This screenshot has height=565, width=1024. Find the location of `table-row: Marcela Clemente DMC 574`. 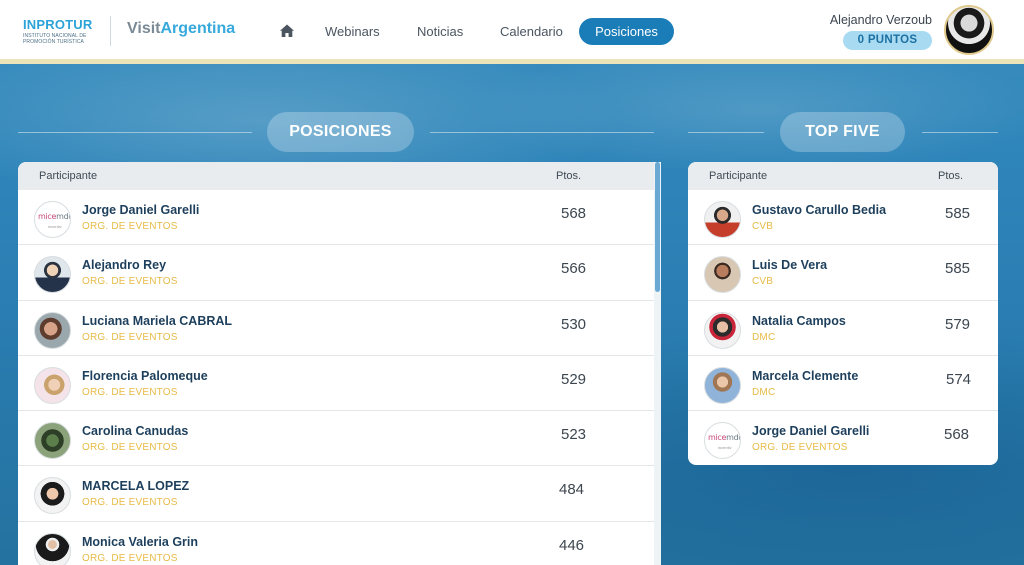

table-row: Marcela Clemente DMC 574 is located at coordinates (843, 384).